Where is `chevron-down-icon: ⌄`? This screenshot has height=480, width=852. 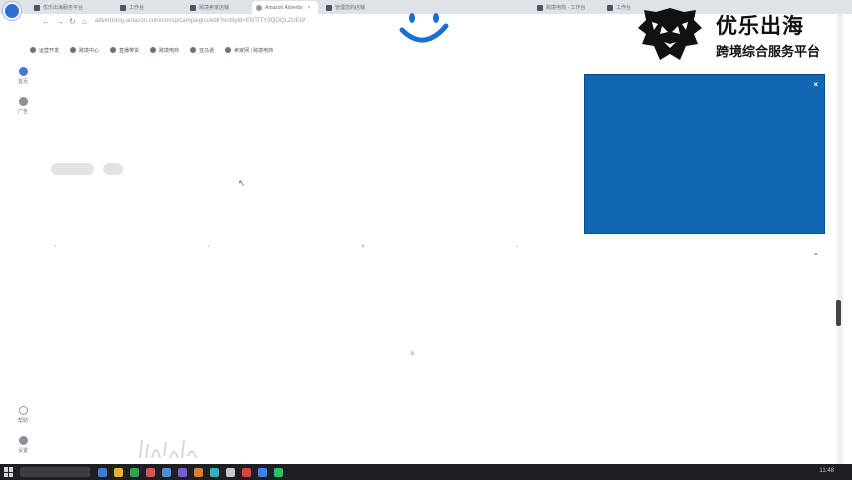
chevron-down-icon: ⌄ is located at coordinates (816, 253).